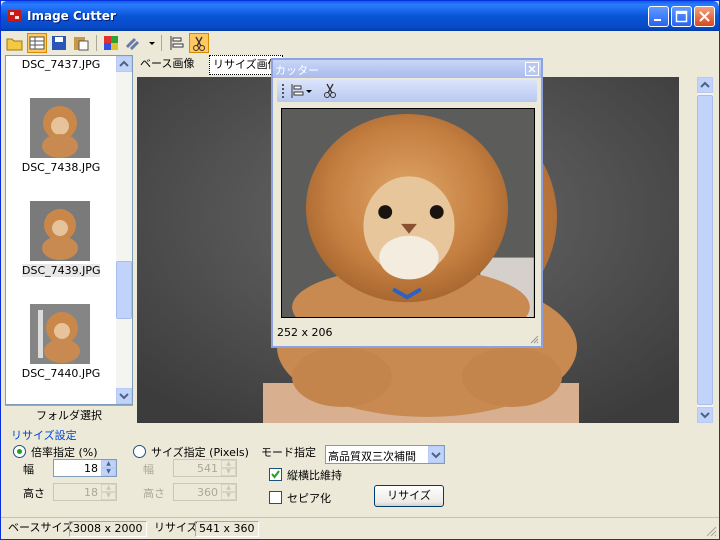 The height and width of the screenshot is (540, 720). Describe the element at coordinates (14, 15) in the screenshot. I see `app-icon` at that location.